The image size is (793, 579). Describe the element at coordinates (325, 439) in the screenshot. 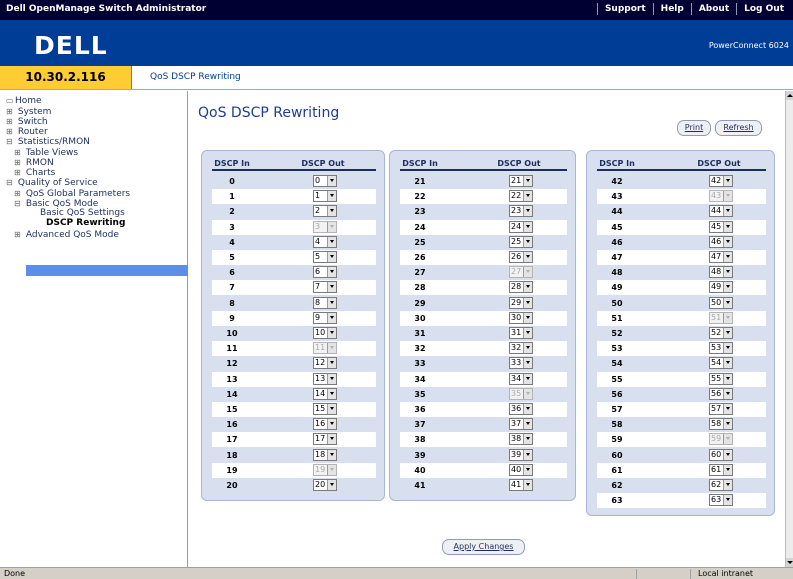

I see `dscp-out-select: 17` at that location.